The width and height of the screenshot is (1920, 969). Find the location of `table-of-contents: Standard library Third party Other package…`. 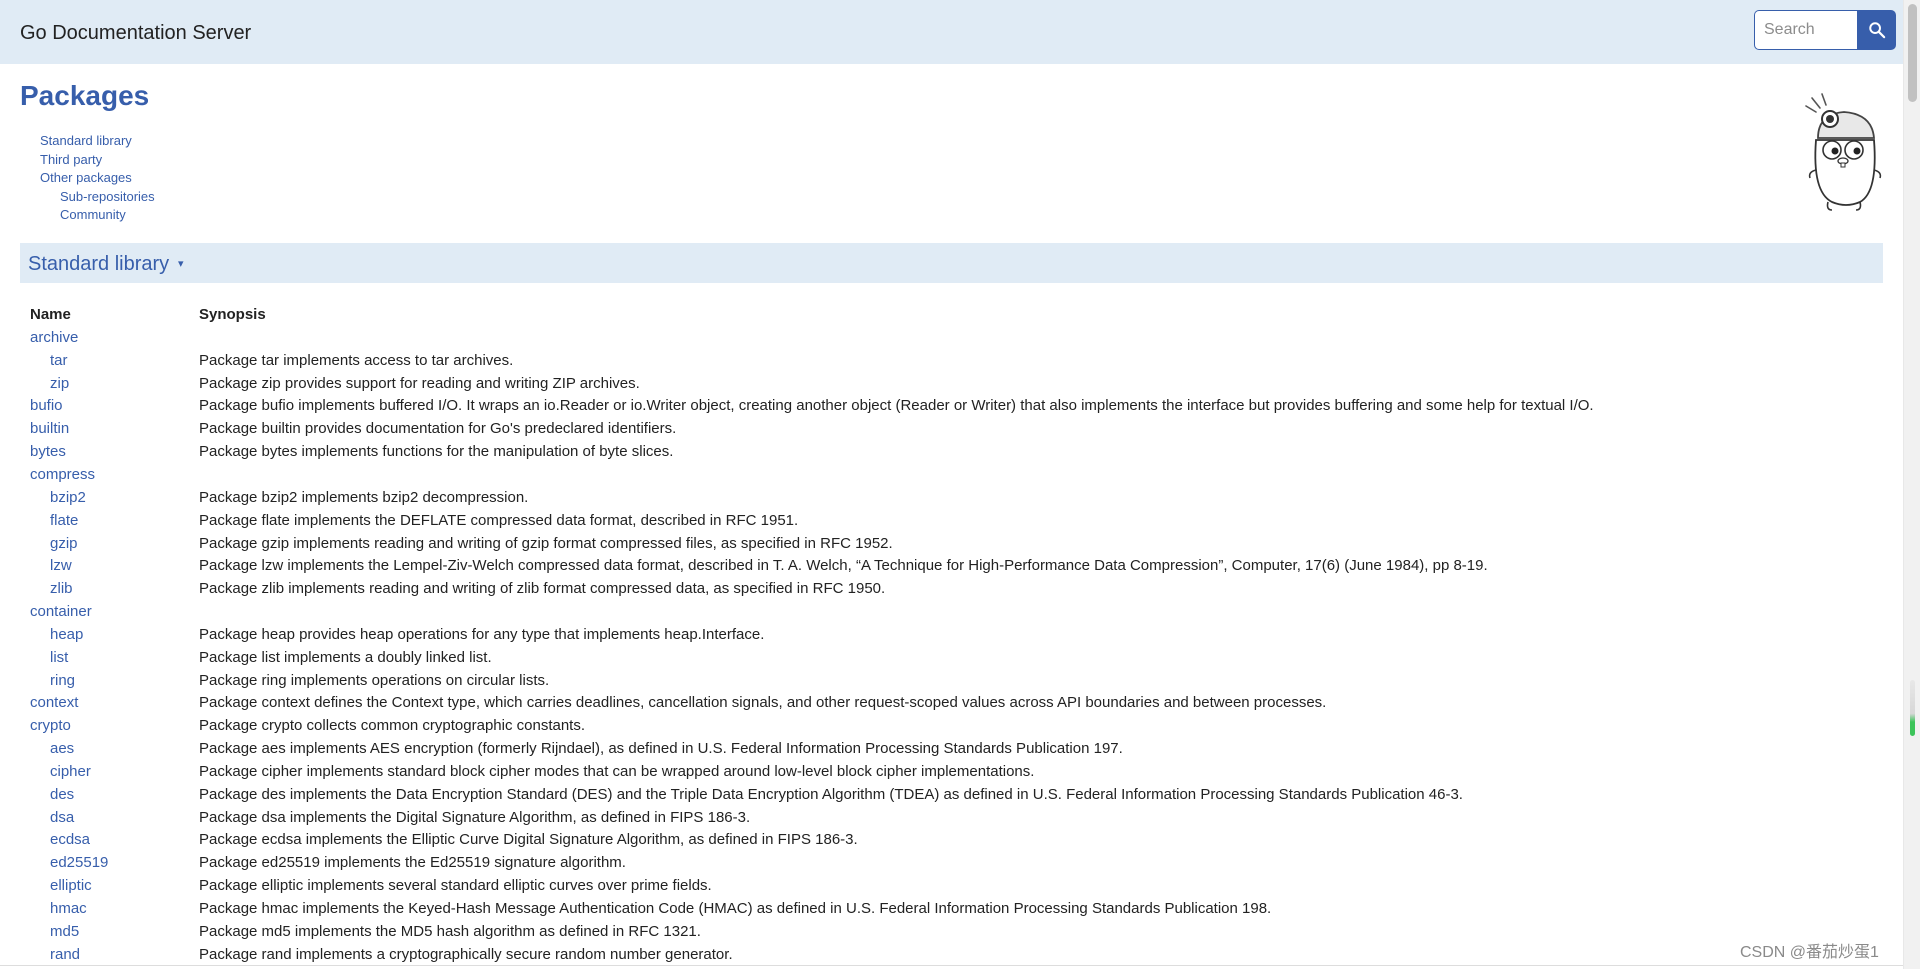

table-of-contents: Standard library Third party Other package… is located at coordinates (97, 178).